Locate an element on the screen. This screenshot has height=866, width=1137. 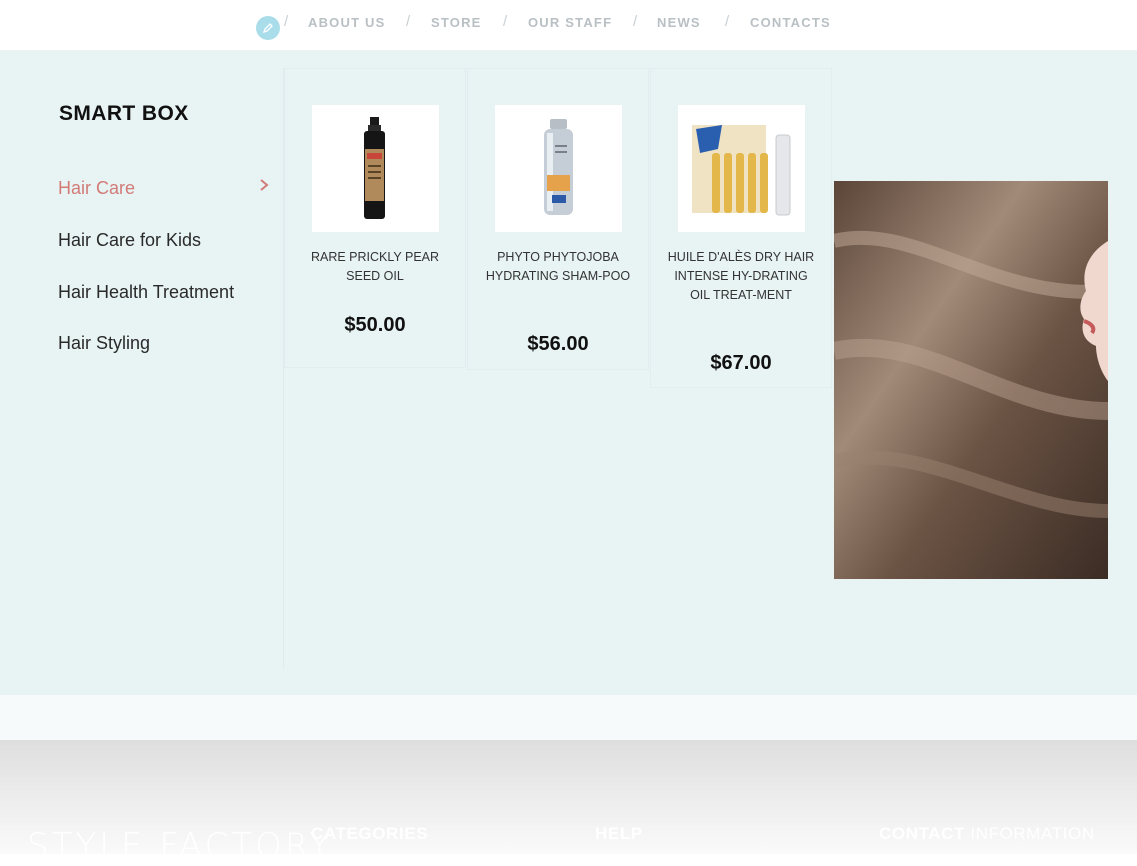
nav-our-staff: OUR STAFF is located at coordinates (570, 22).